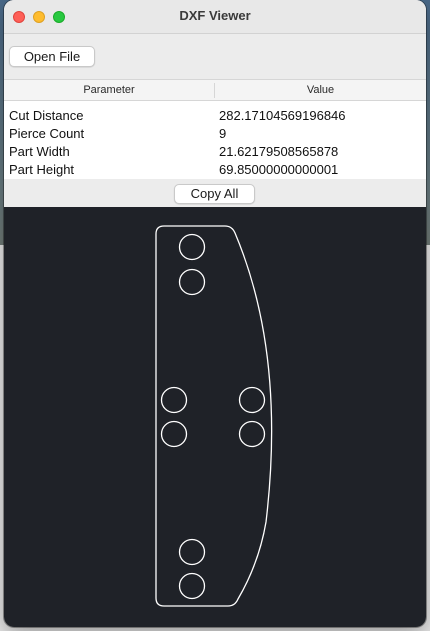 The image size is (430, 631). Describe the element at coordinates (39, 151) in the screenshot. I see `parameter-cell: Part Width` at that location.